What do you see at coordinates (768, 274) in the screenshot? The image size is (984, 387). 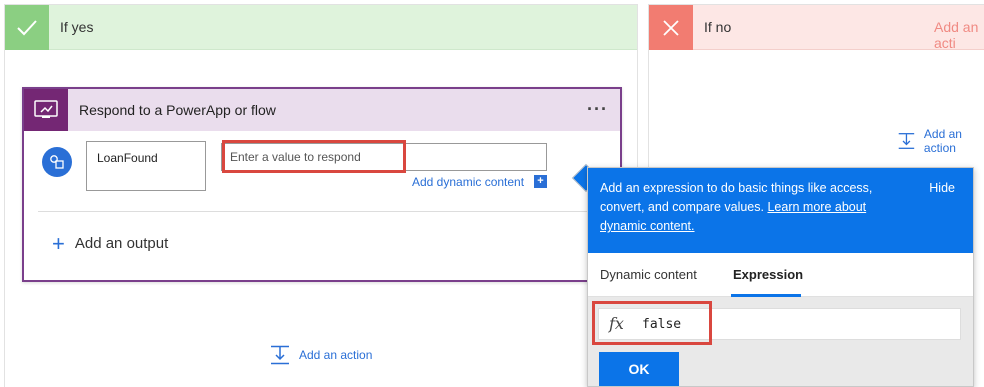 I see `tab-expression: Expression` at bounding box center [768, 274].